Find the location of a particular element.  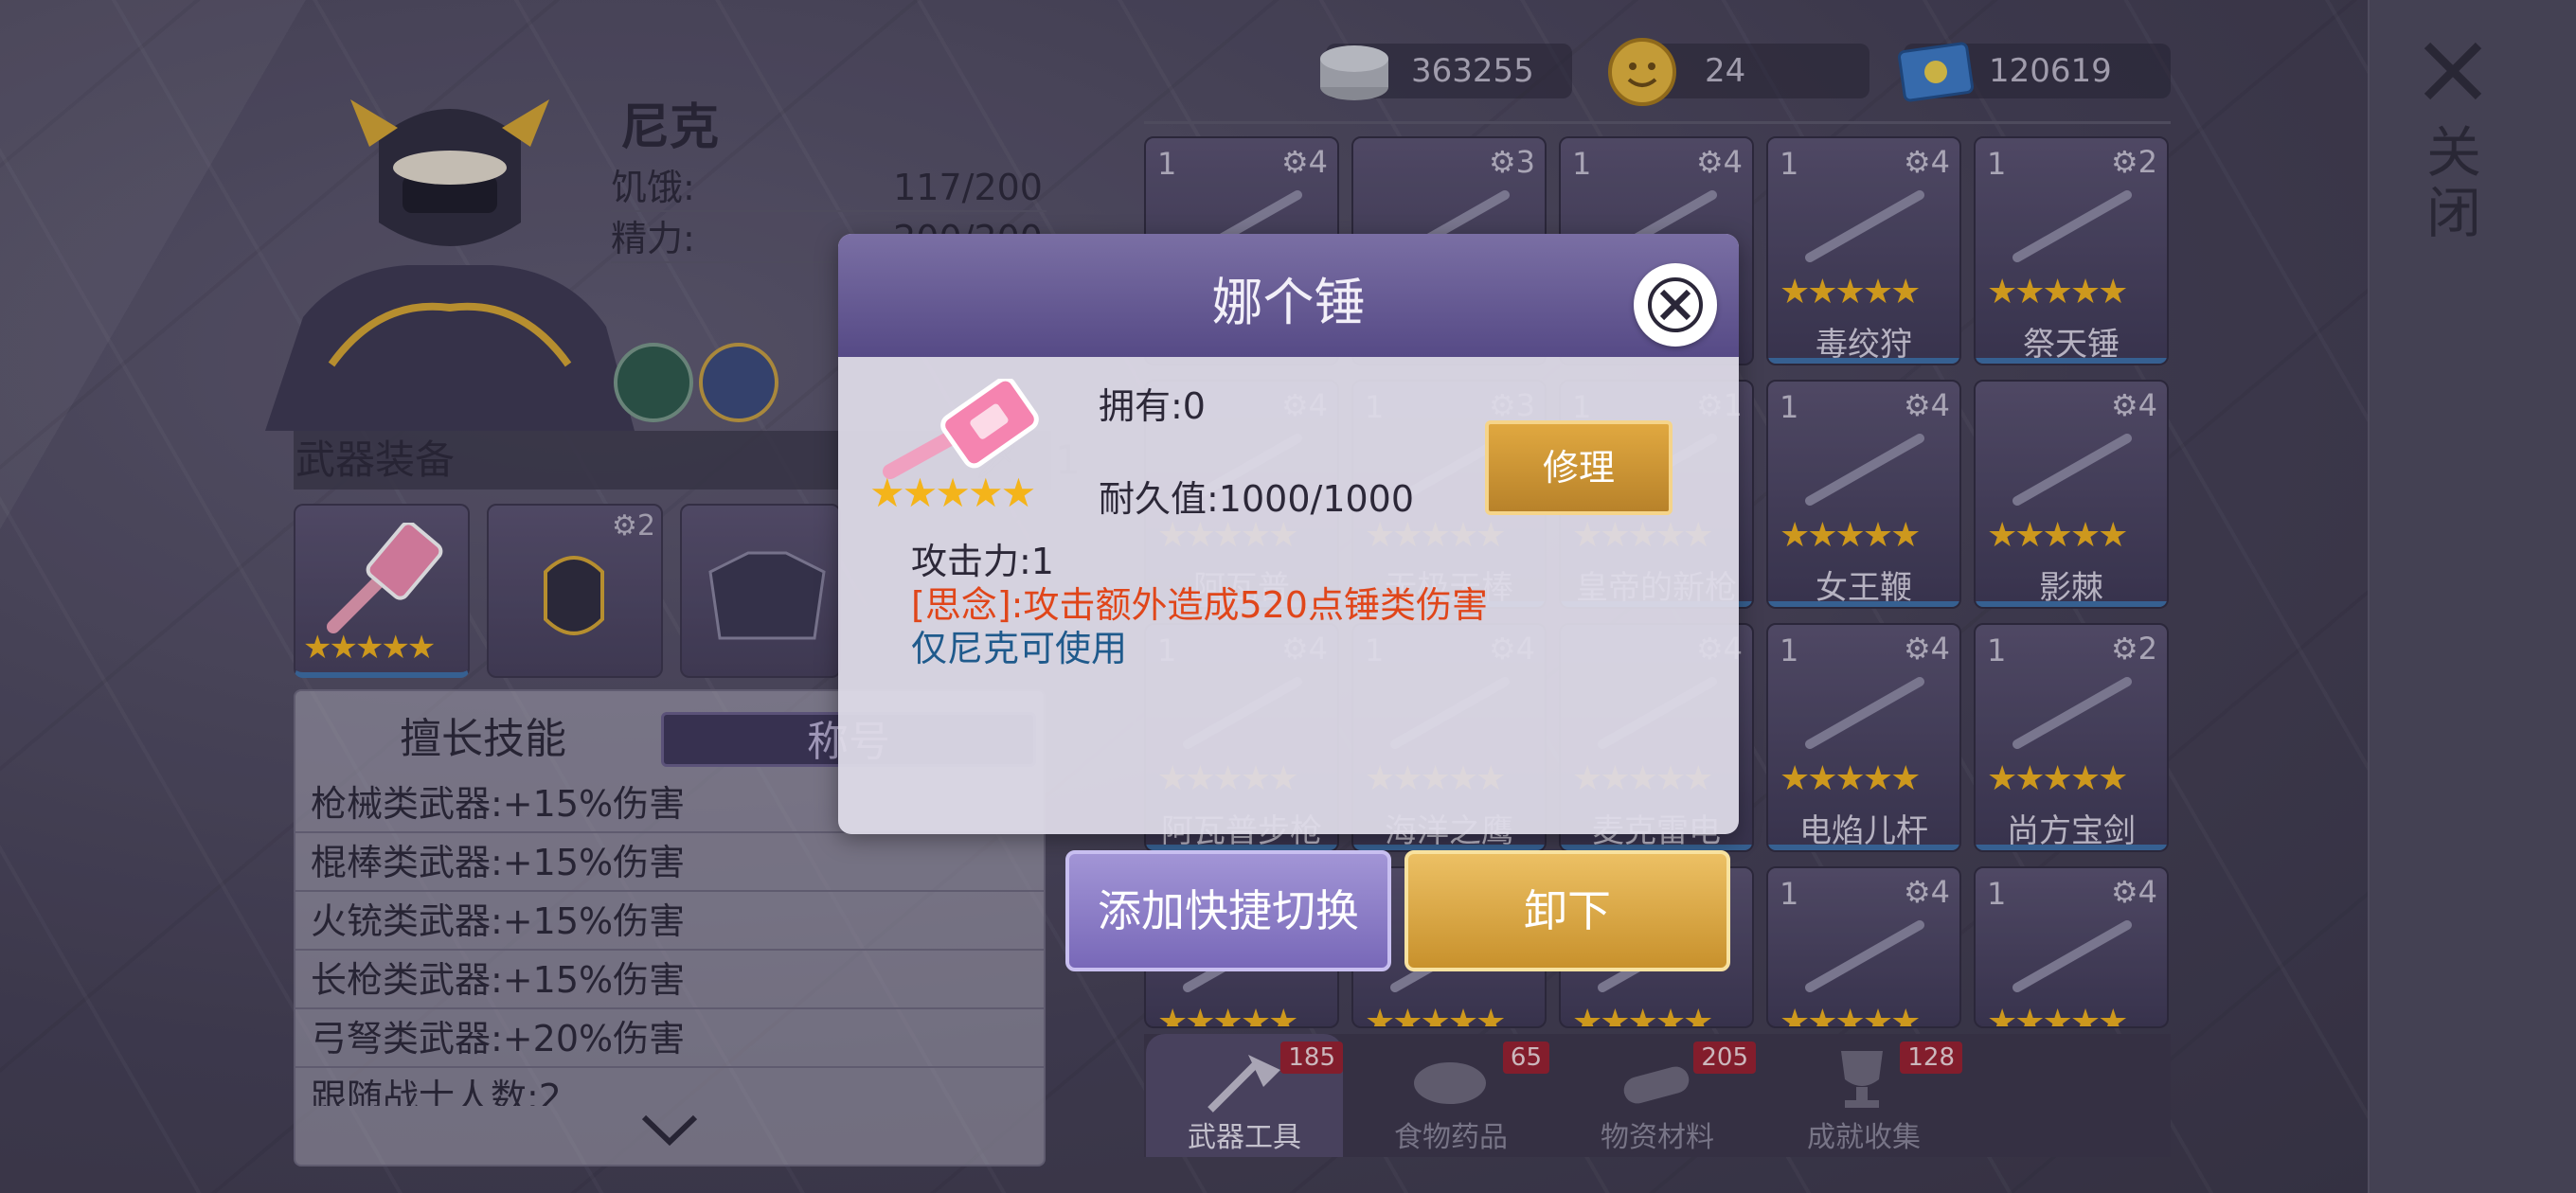

repair-button: 修理 is located at coordinates (1579, 467).